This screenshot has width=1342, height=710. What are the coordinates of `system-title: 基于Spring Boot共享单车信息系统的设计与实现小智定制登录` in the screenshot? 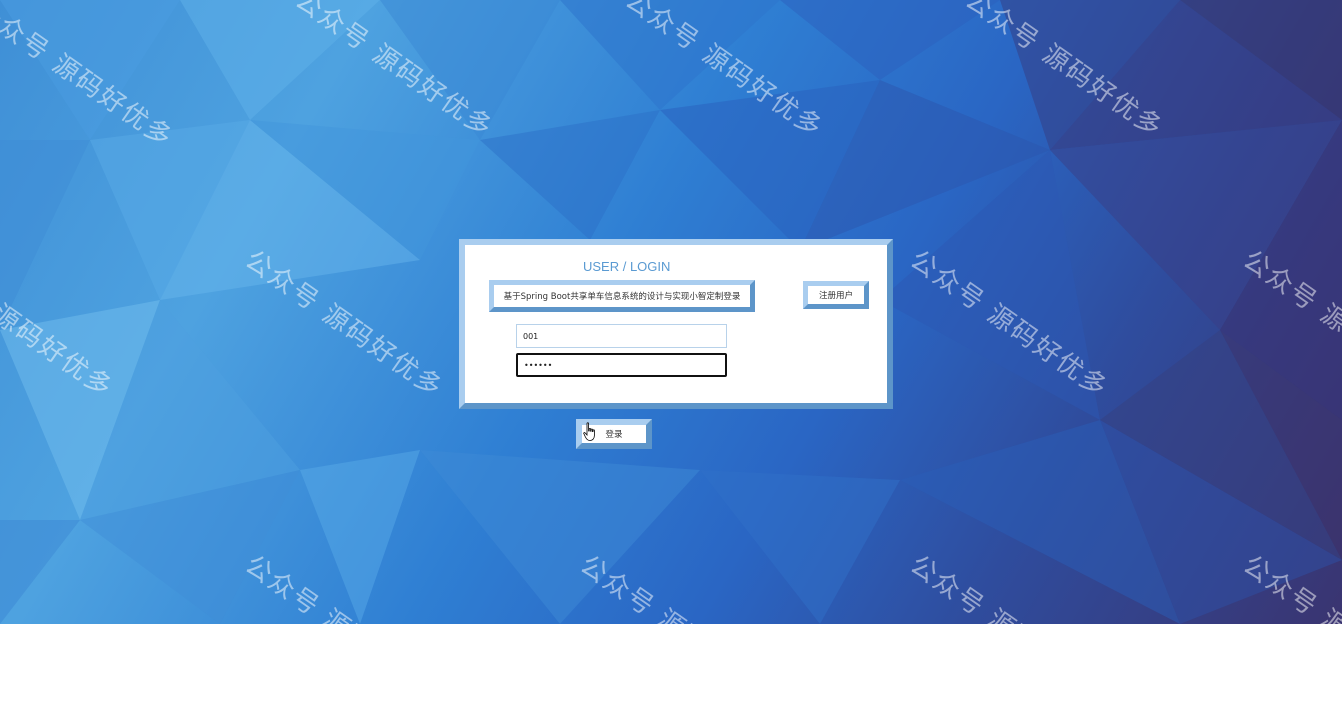 It's located at (622, 296).